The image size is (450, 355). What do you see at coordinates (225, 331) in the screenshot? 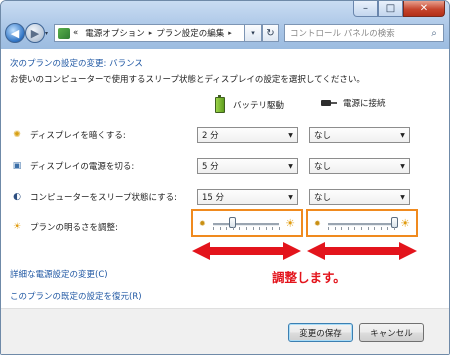
I see `button-bar: 変更の保存 キャンセル` at bounding box center [225, 331].